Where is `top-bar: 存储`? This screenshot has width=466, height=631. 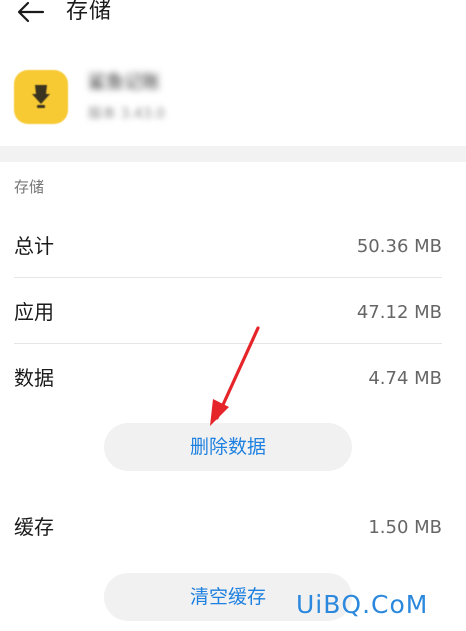
top-bar: 存储 is located at coordinates (233, 17).